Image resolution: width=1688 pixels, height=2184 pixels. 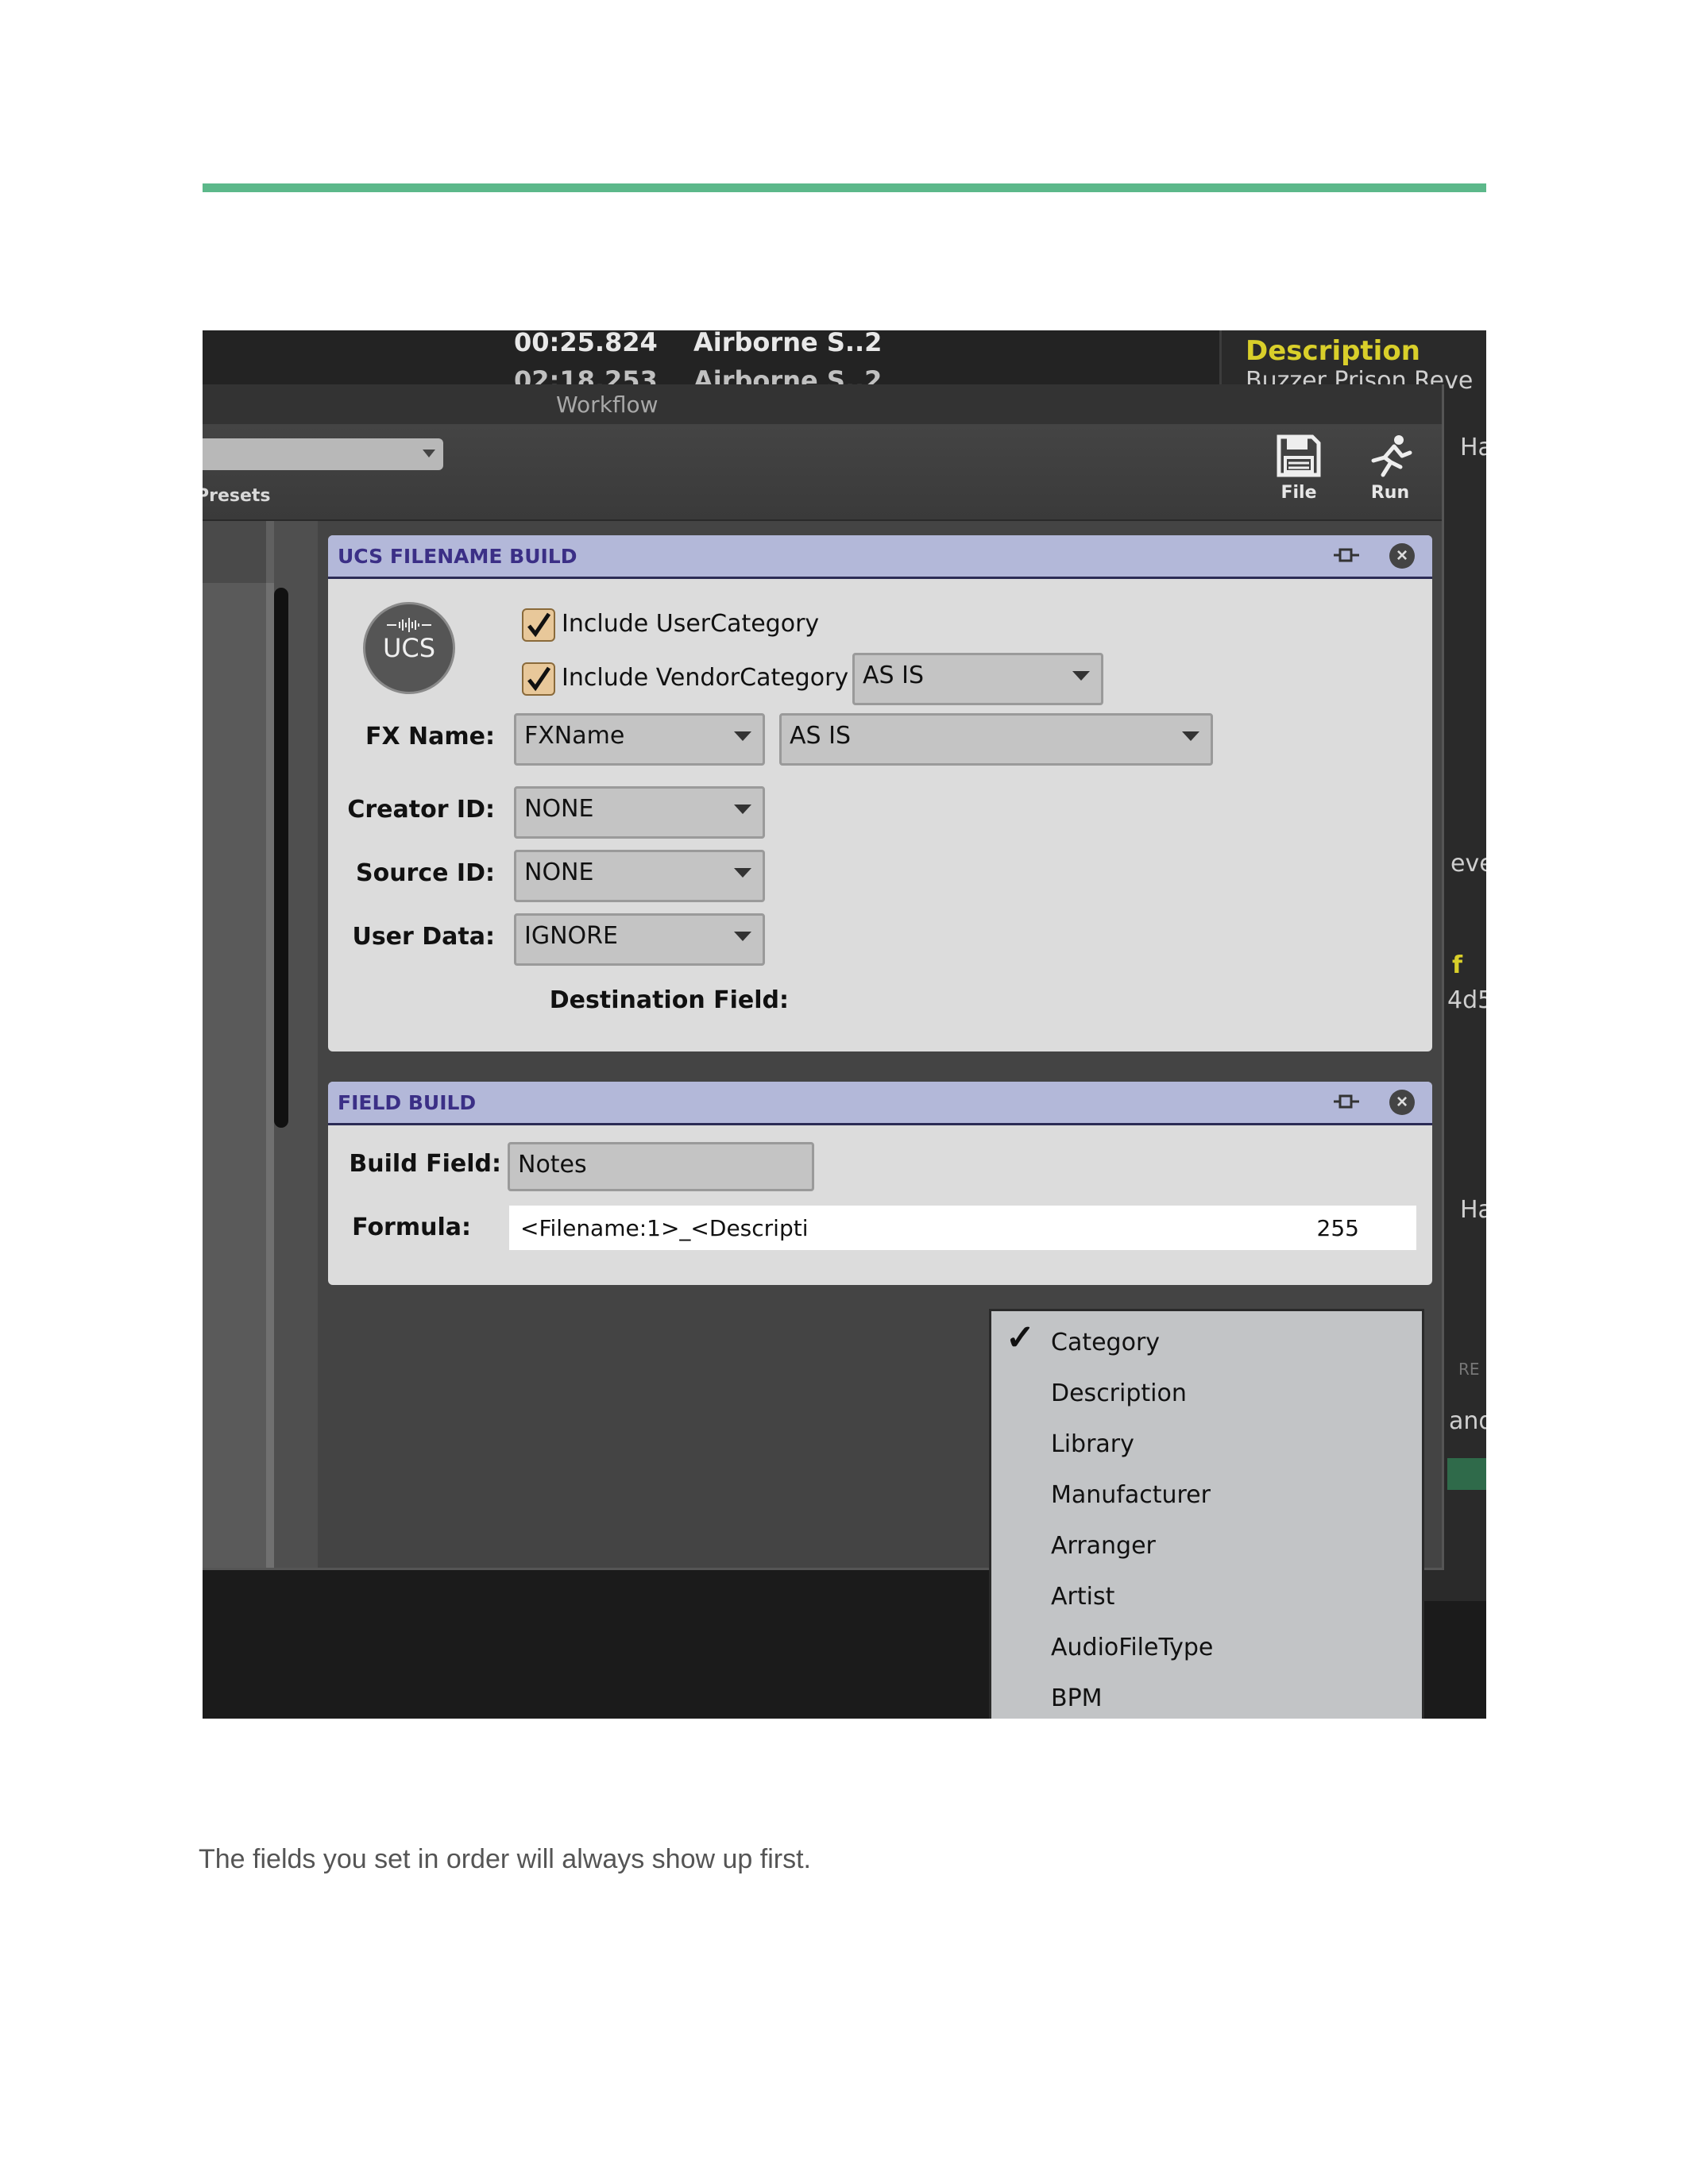 What do you see at coordinates (1391, 456) in the screenshot?
I see `running-figure-icon` at bounding box center [1391, 456].